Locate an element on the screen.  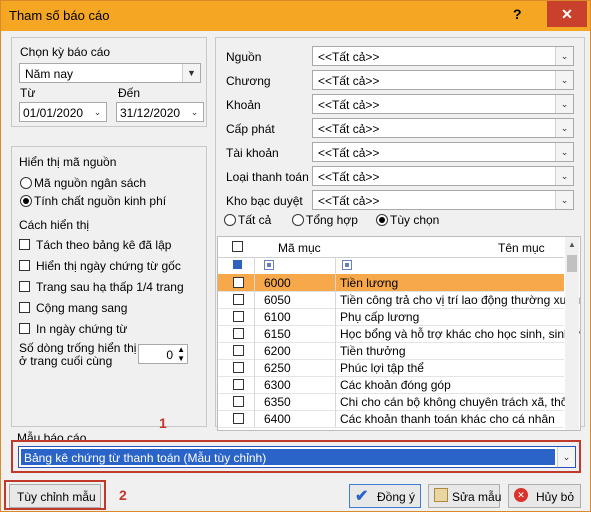
filter-label: Kho bạc duyệt is located at coordinates (264, 201).